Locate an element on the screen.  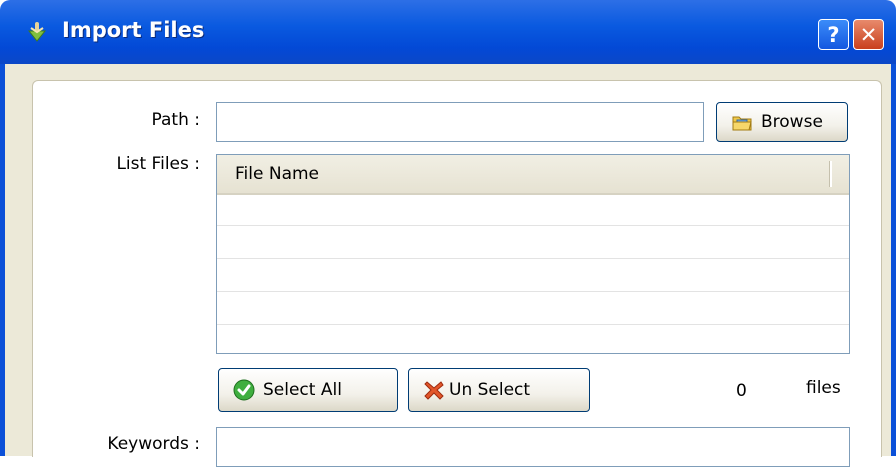
help-button: ? is located at coordinates (833, 34).